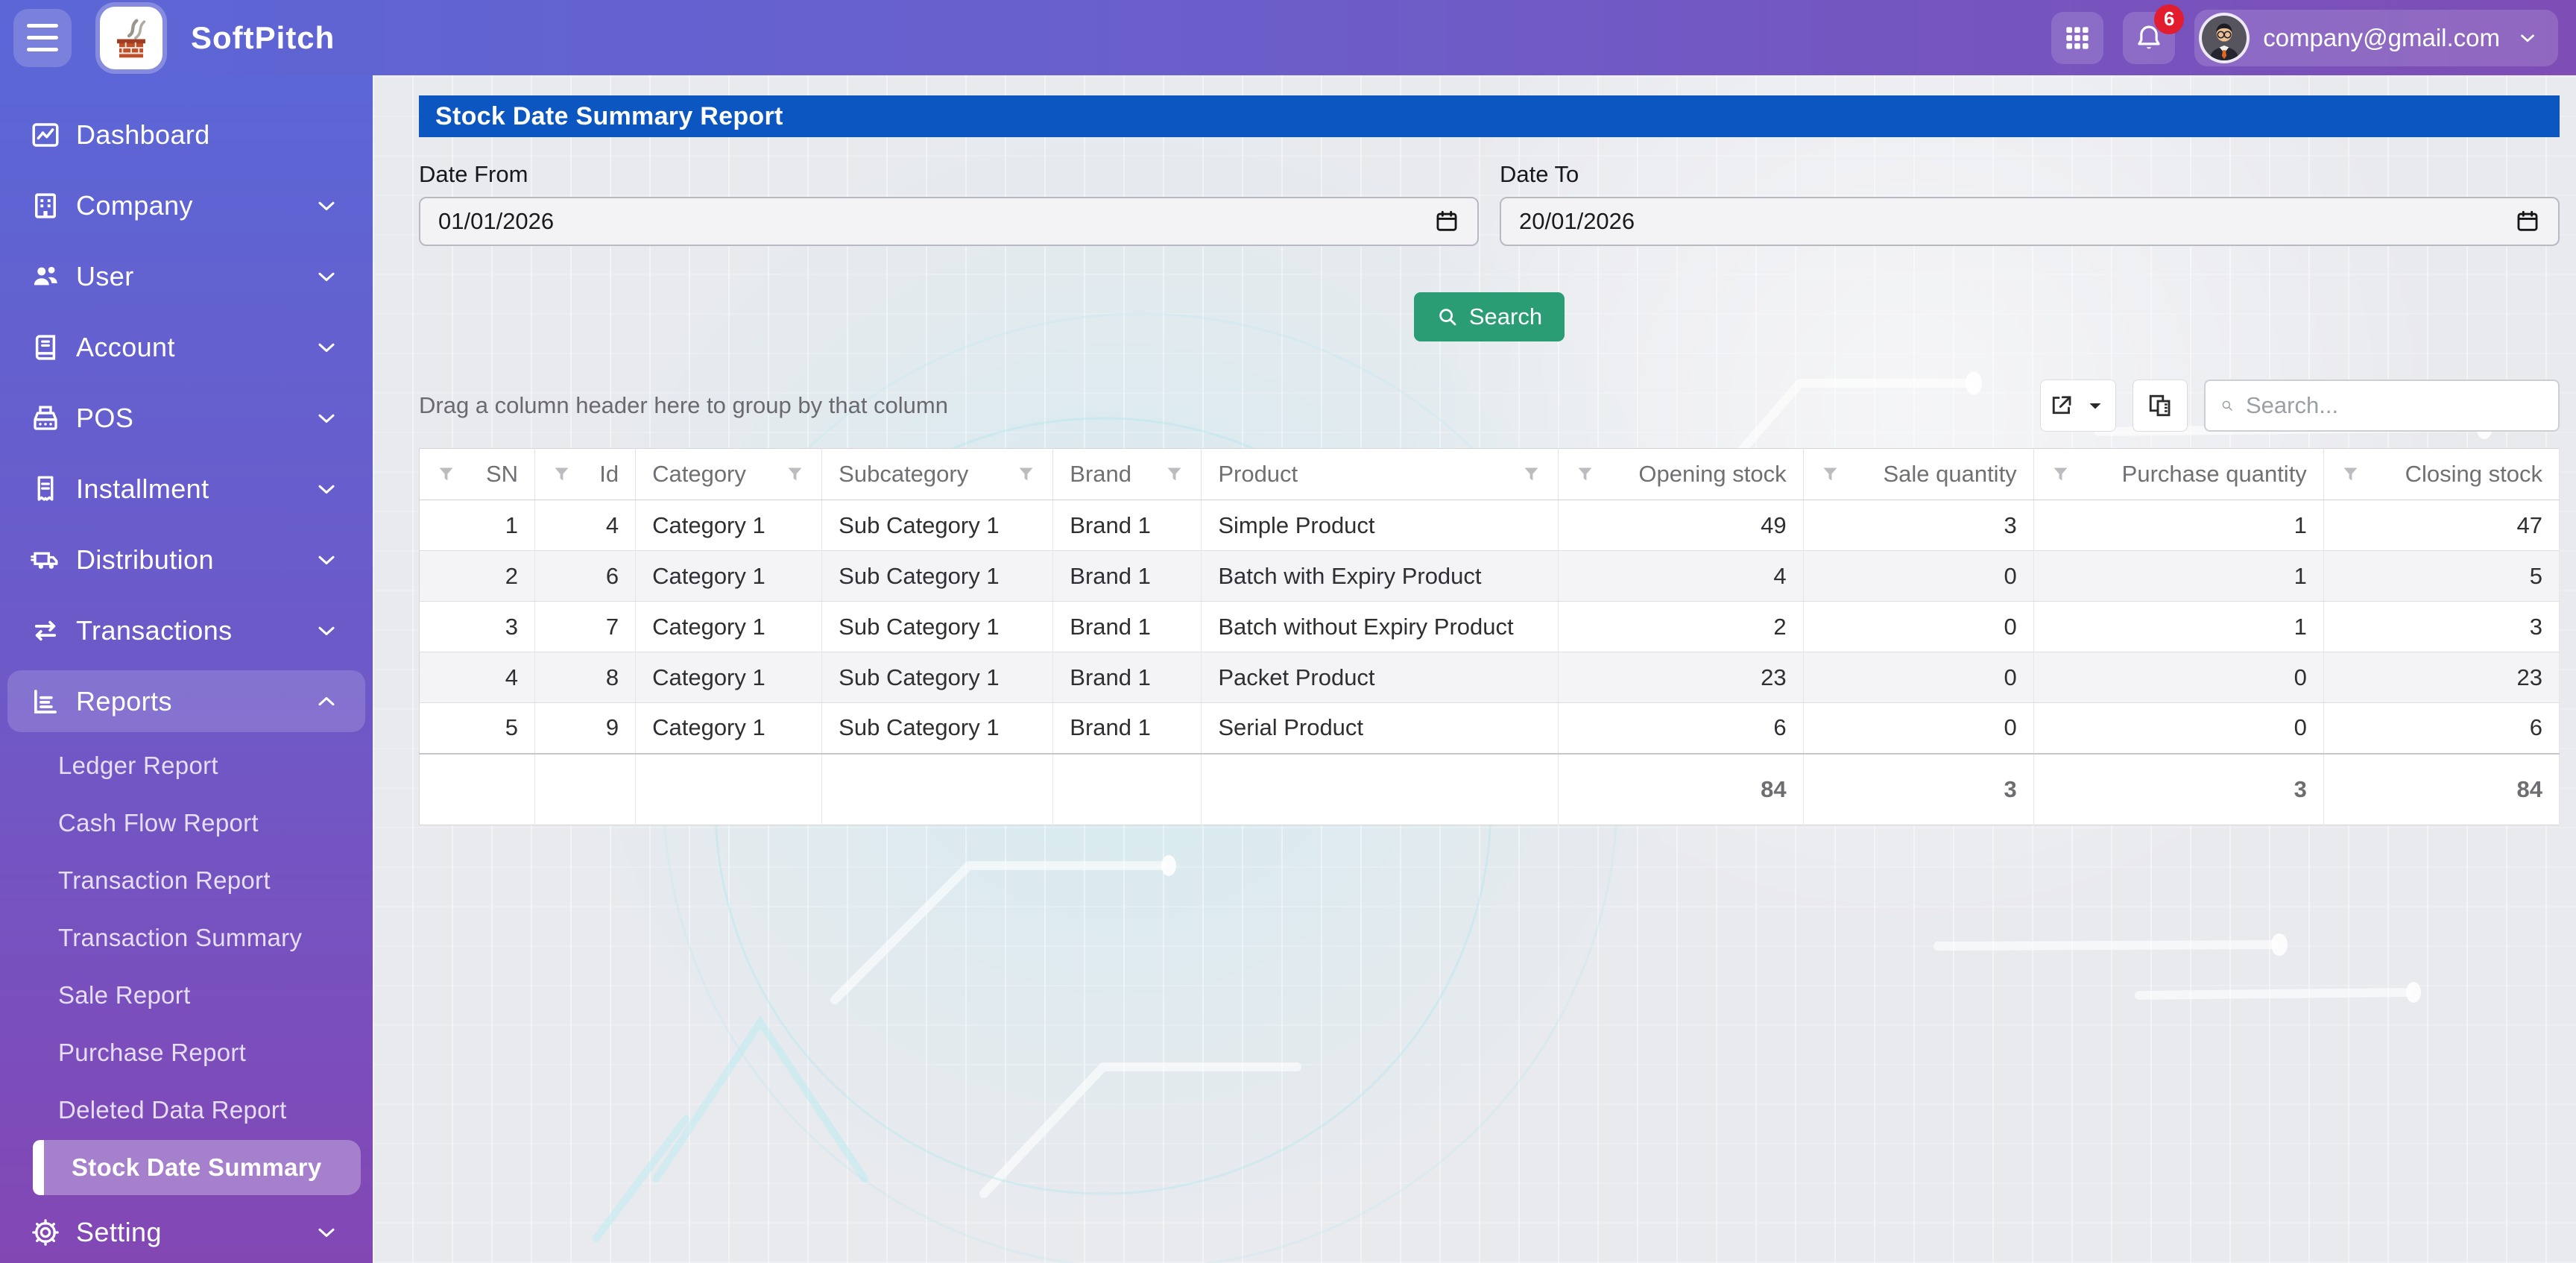 Image resolution: width=2576 pixels, height=1263 pixels. I want to click on cell-closing-stock: 6, so click(2441, 728).